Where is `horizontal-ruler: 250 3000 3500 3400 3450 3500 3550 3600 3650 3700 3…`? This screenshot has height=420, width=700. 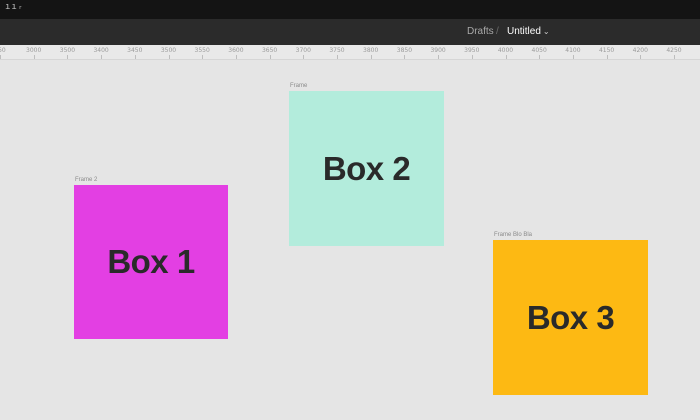
horizontal-ruler: 250 3000 3500 3400 3450 3500 3550 3600 3650 3700 3… is located at coordinates (350, 52).